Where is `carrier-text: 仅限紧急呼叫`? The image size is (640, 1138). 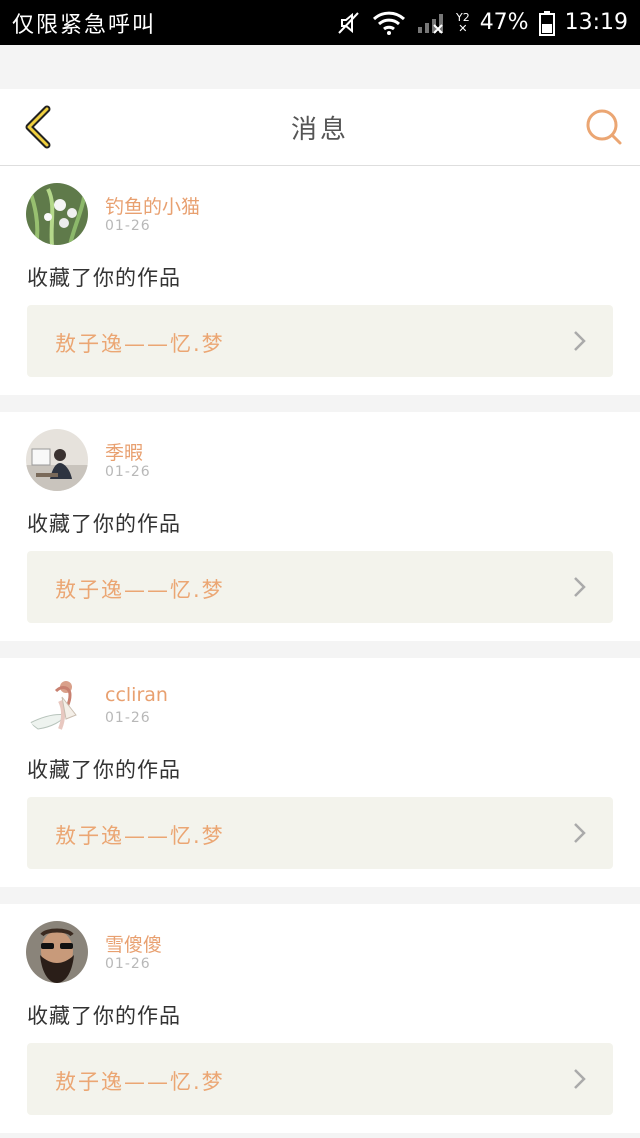 carrier-text: 仅限紧急呼叫 is located at coordinates (84, 25).